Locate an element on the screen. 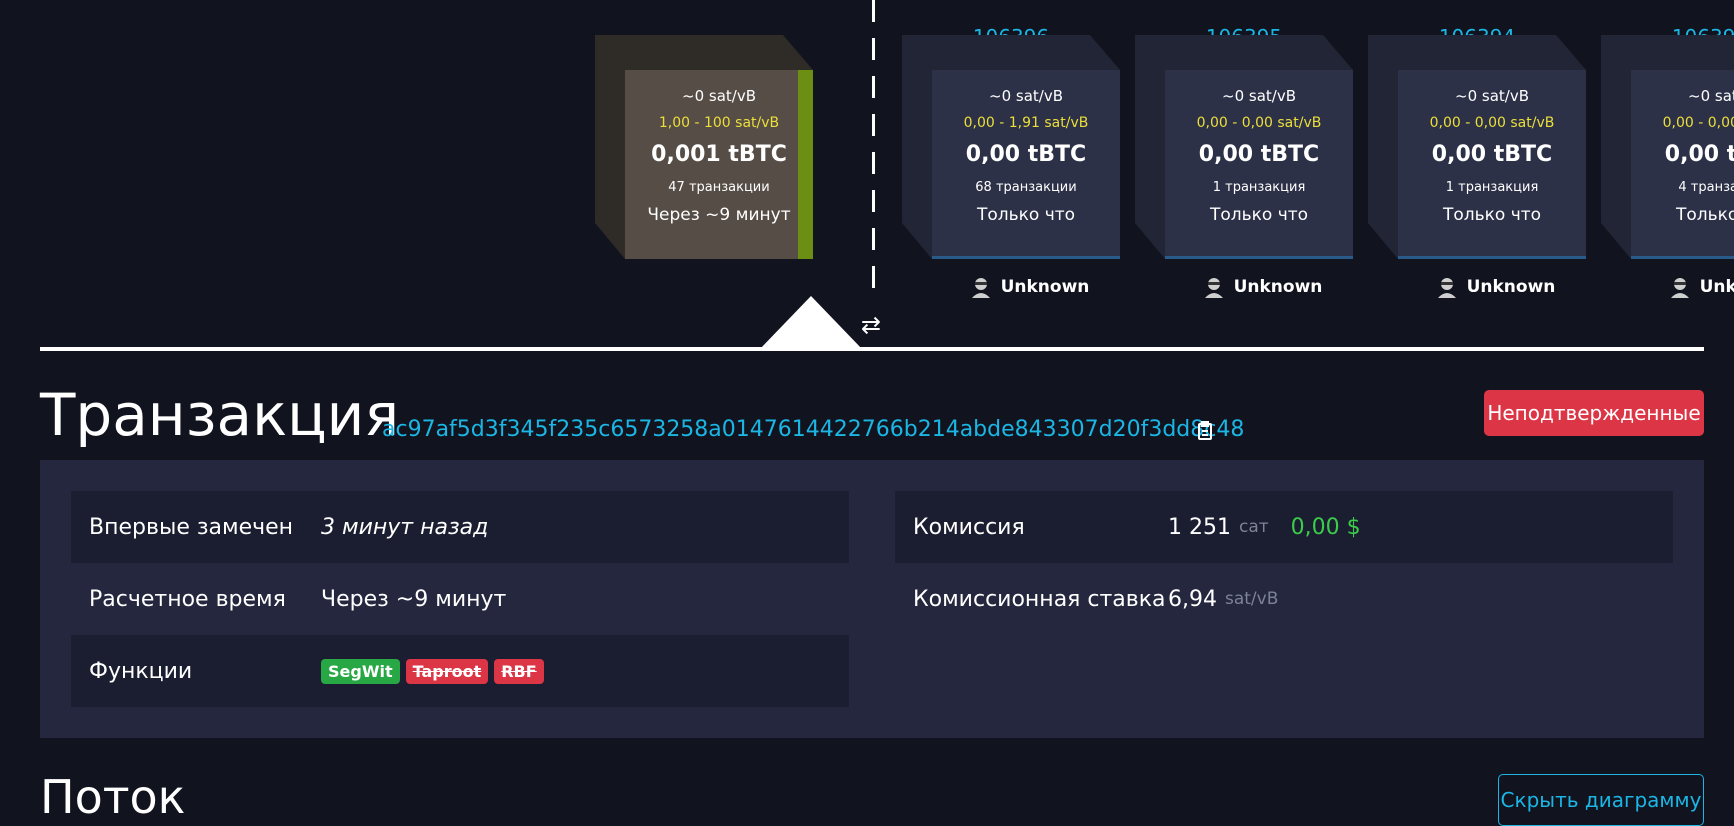 The width and height of the screenshot is (1734, 826). fill-indicator is located at coordinates (805, 164).